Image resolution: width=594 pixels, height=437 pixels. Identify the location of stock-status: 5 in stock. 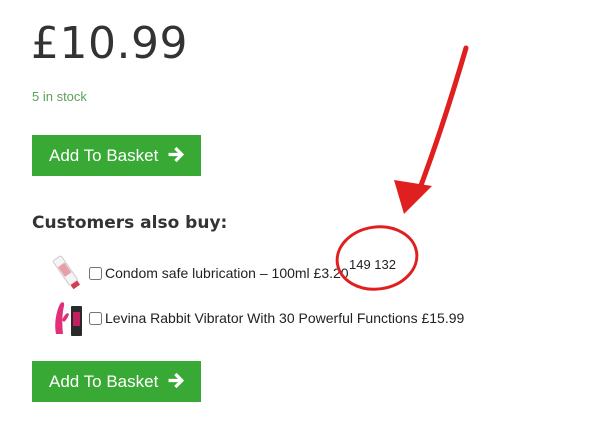
(59, 96).